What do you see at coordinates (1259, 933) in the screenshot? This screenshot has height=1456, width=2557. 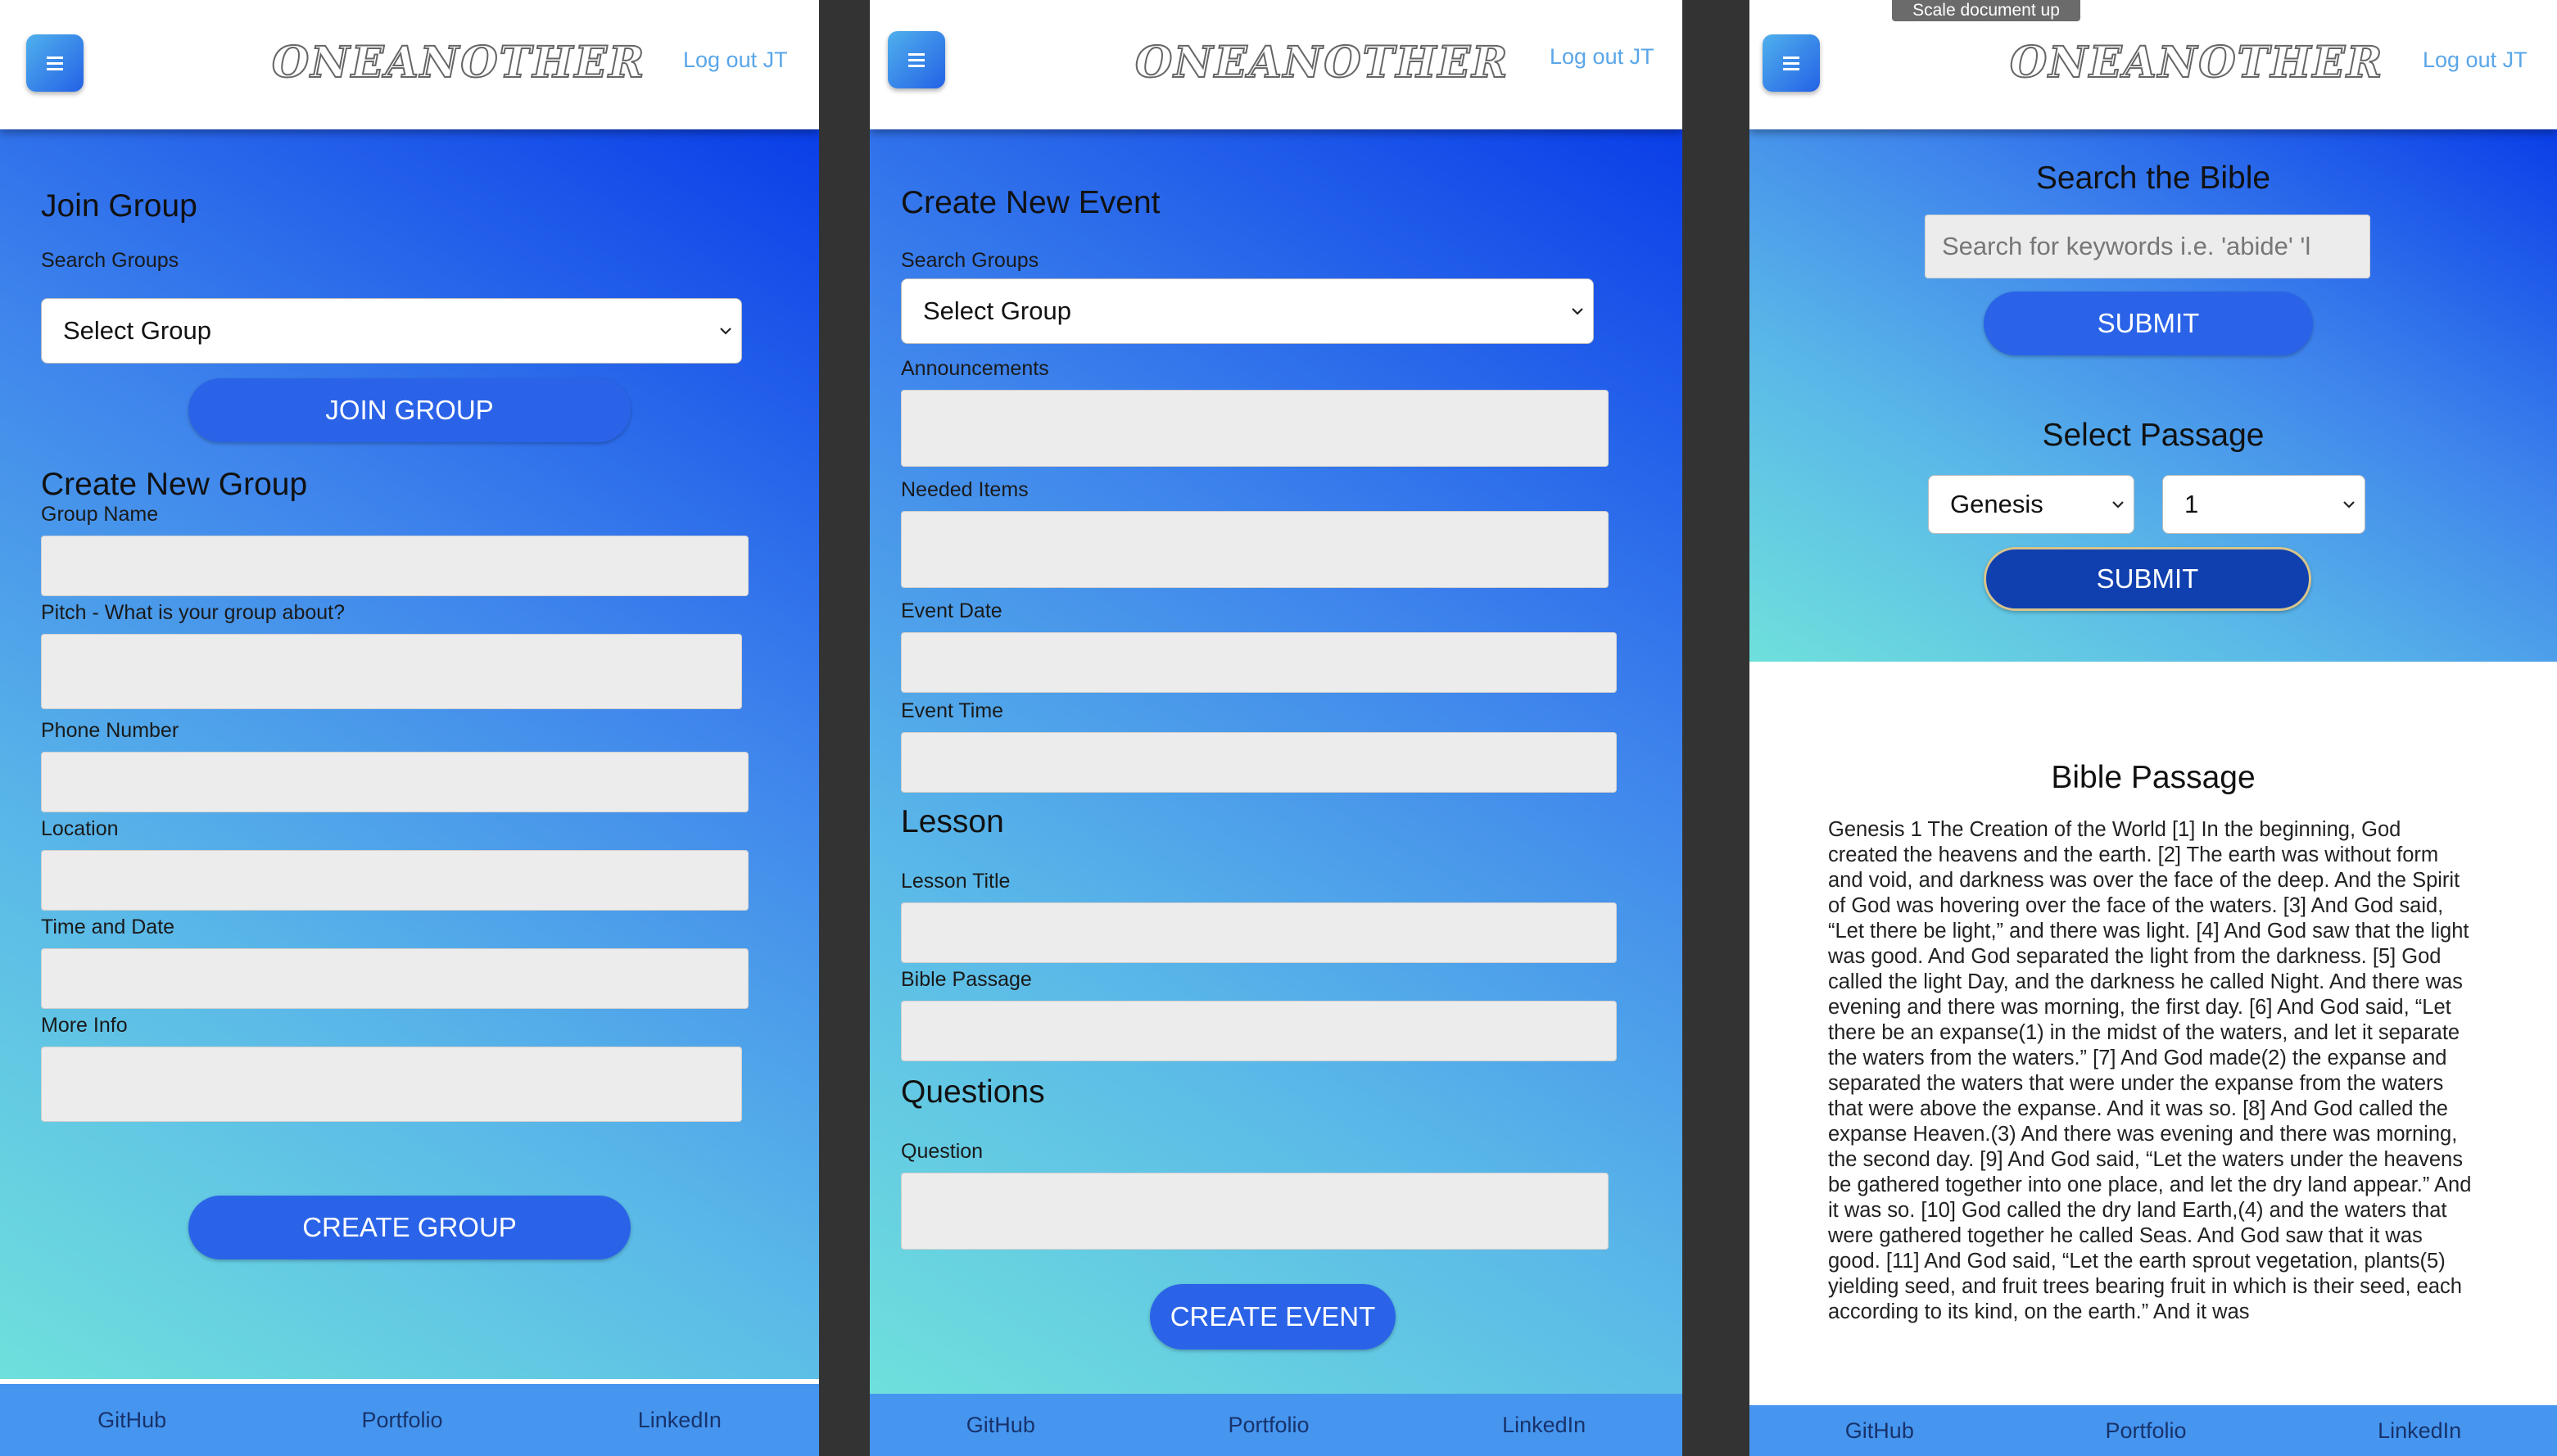 I see `lesson-title-input` at bounding box center [1259, 933].